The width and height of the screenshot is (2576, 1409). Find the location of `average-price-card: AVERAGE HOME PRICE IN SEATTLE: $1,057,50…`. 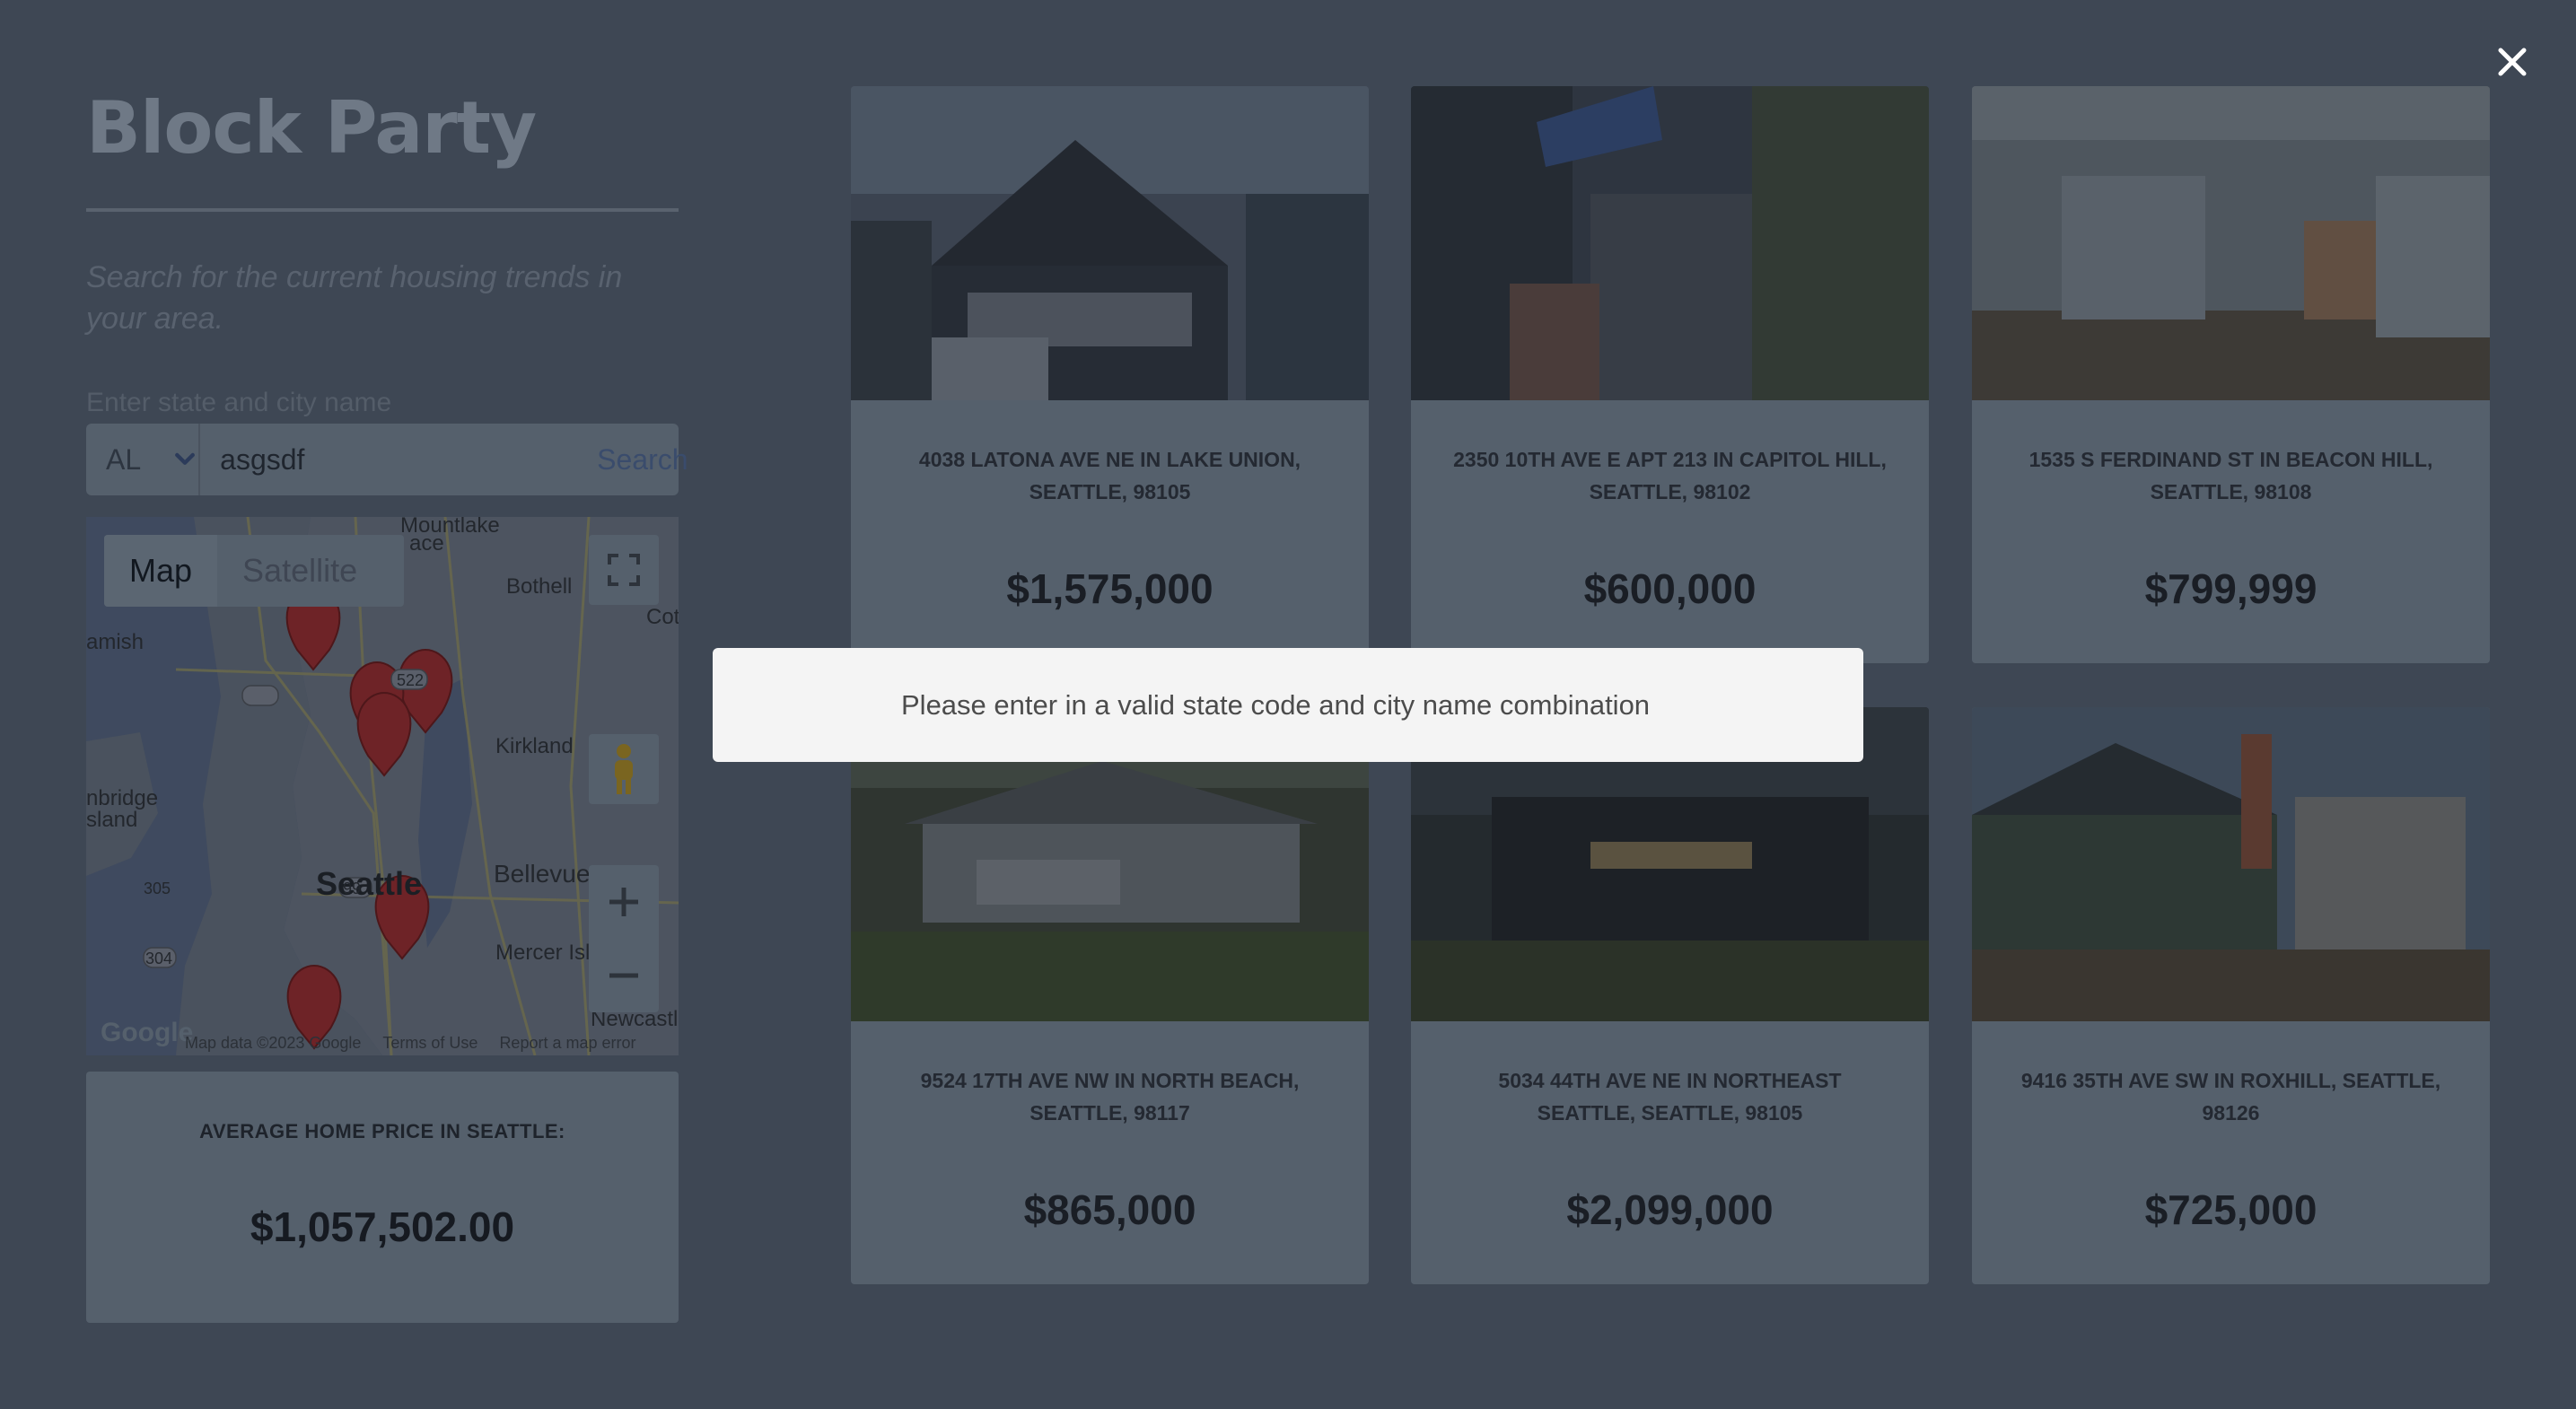

average-price-card: AVERAGE HOME PRICE IN SEATTLE: $1,057,50… is located at coordinates (382, 1197).